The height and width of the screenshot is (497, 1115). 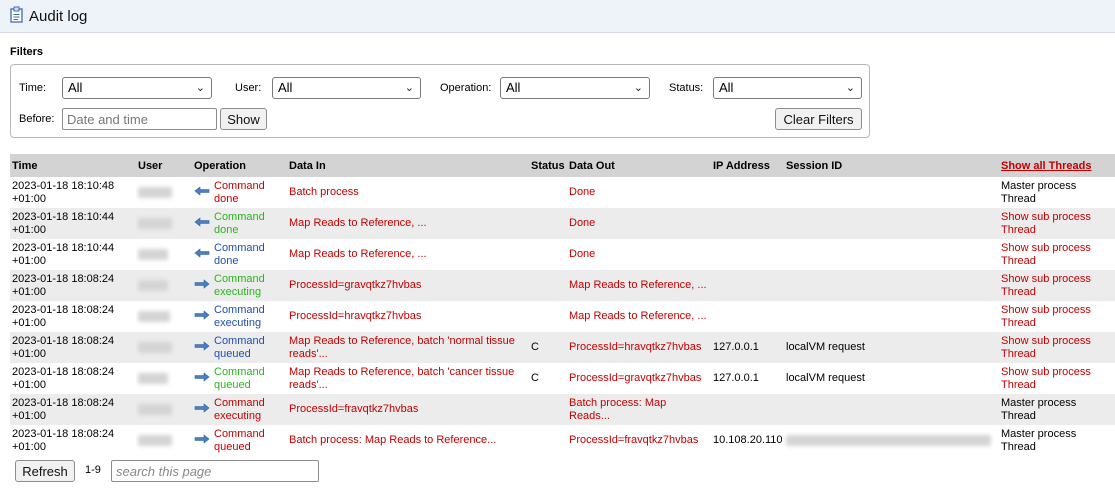 What do you see at coordinates (582, 254) in the screenshot?
I see `data-out-cell: Done` at bounding box center [582, 254].